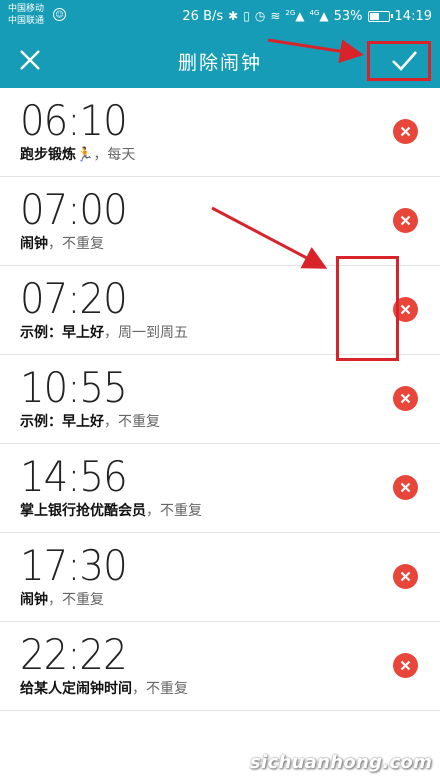  I want to click on watermark: sichuanhong.com, so click(341, 762).